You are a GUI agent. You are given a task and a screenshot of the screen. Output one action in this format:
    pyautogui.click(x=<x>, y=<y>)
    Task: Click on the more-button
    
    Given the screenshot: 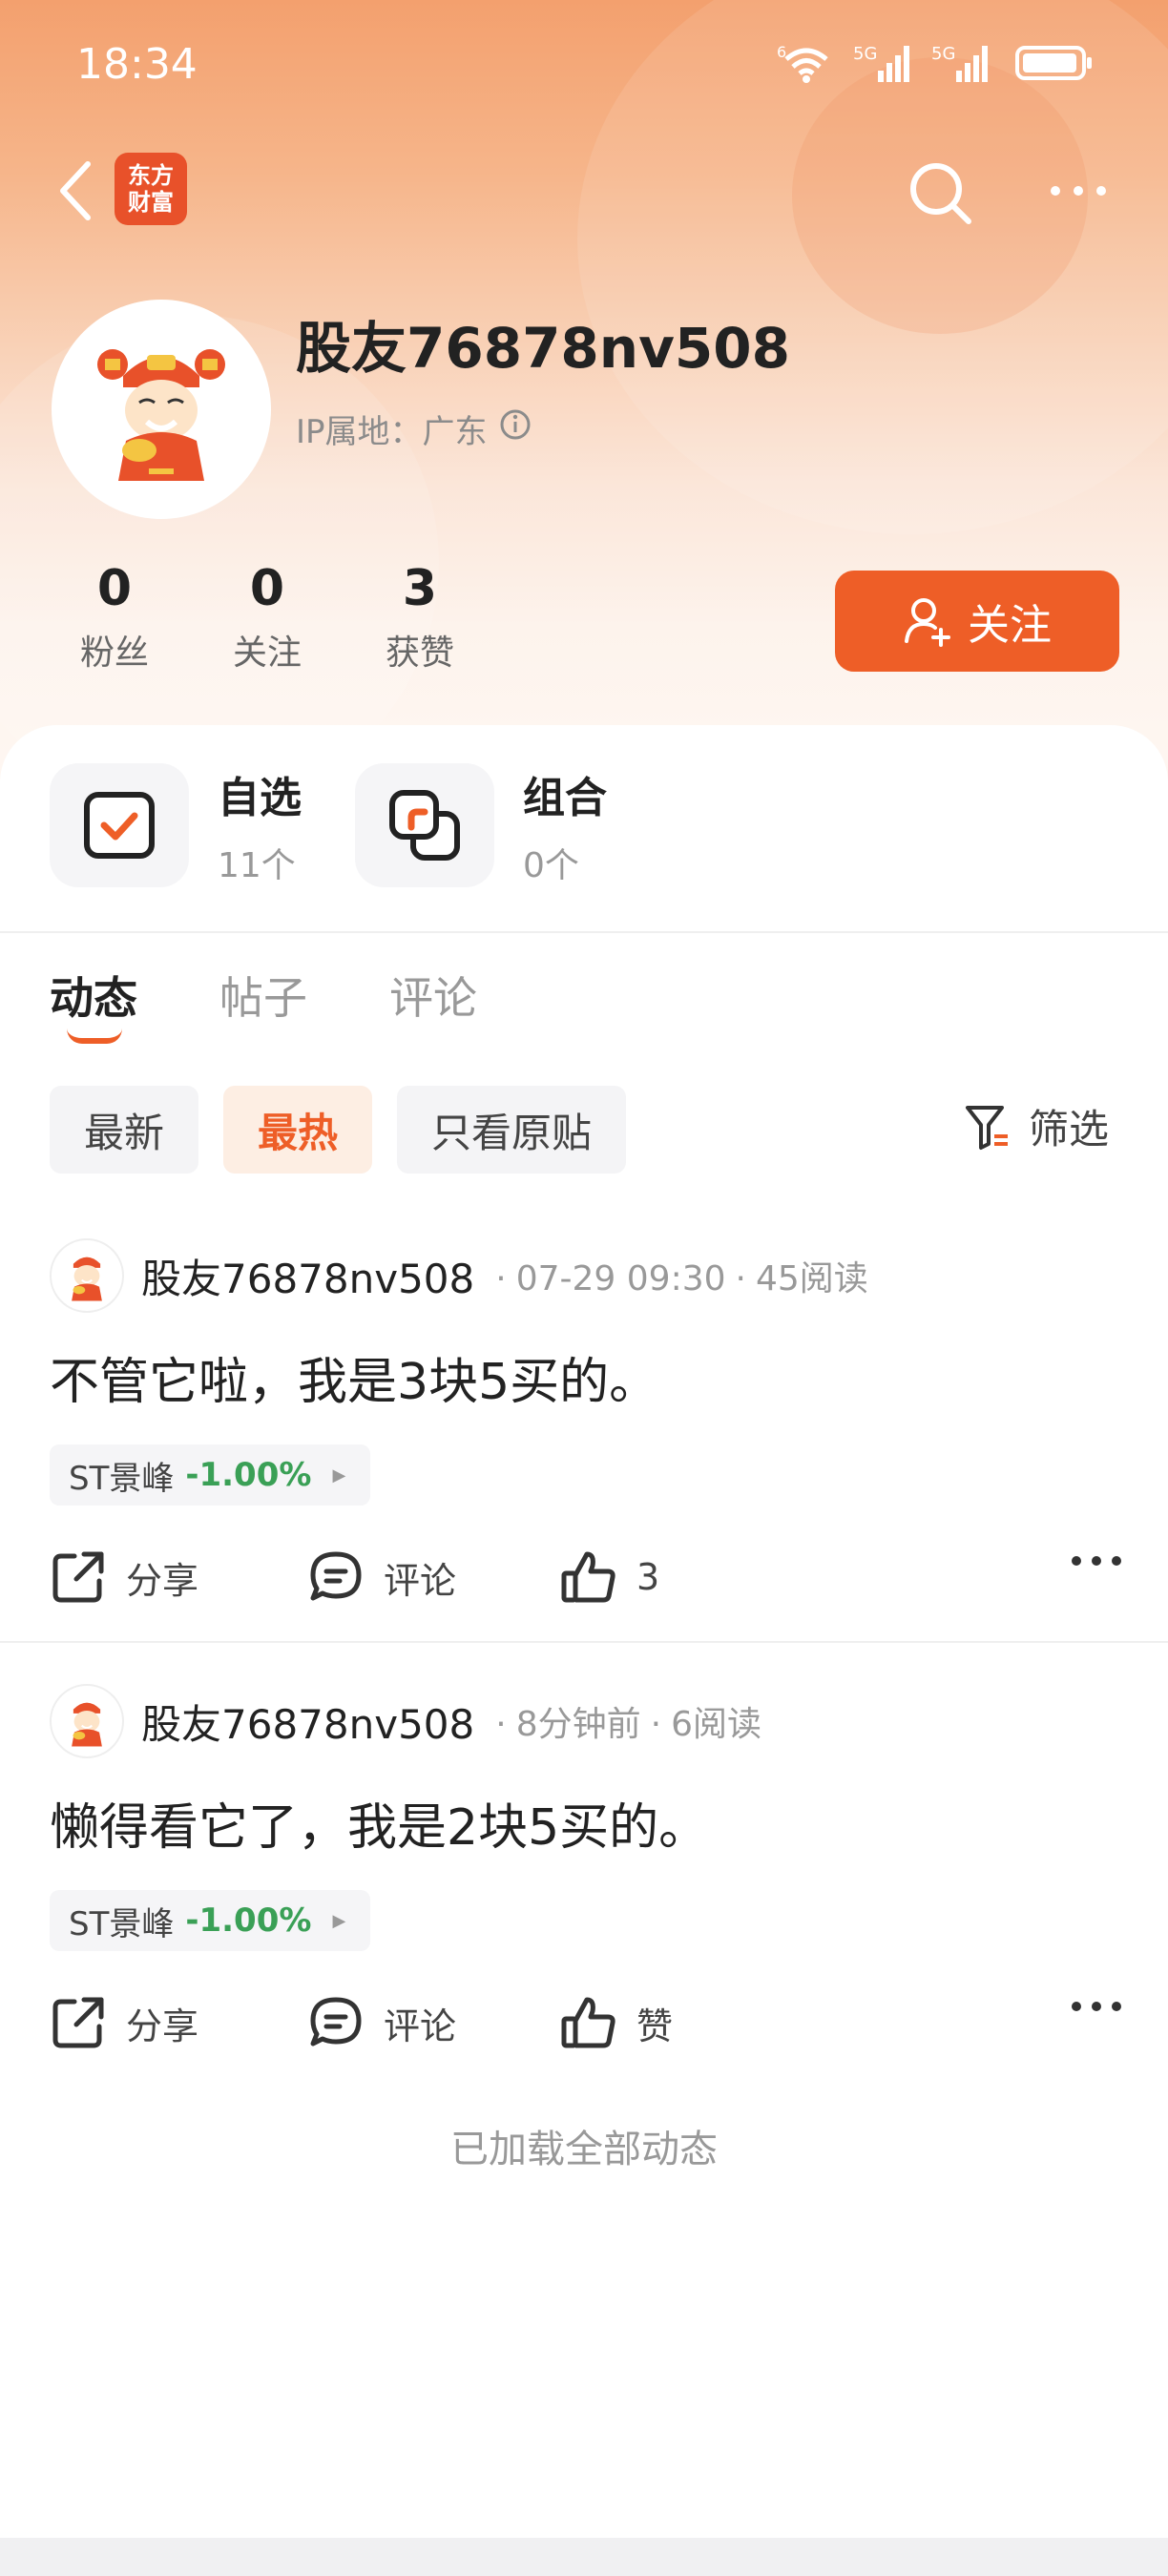 What is the action you would take?
    pyautogui.click(x=1078, y=190)
    